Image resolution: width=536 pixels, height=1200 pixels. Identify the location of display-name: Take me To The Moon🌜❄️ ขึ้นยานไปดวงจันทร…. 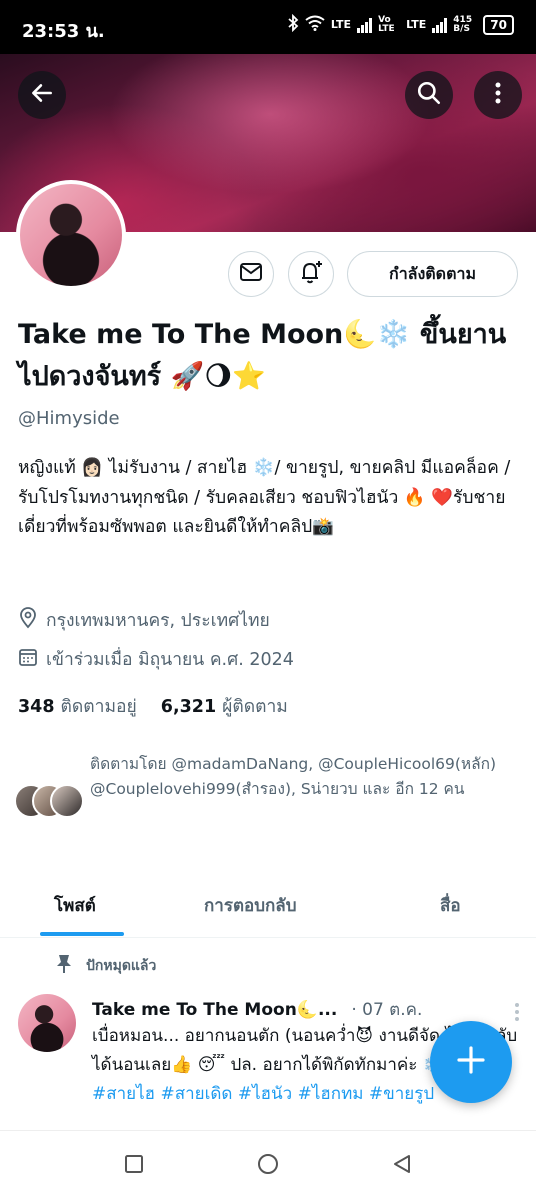
(262, 355).